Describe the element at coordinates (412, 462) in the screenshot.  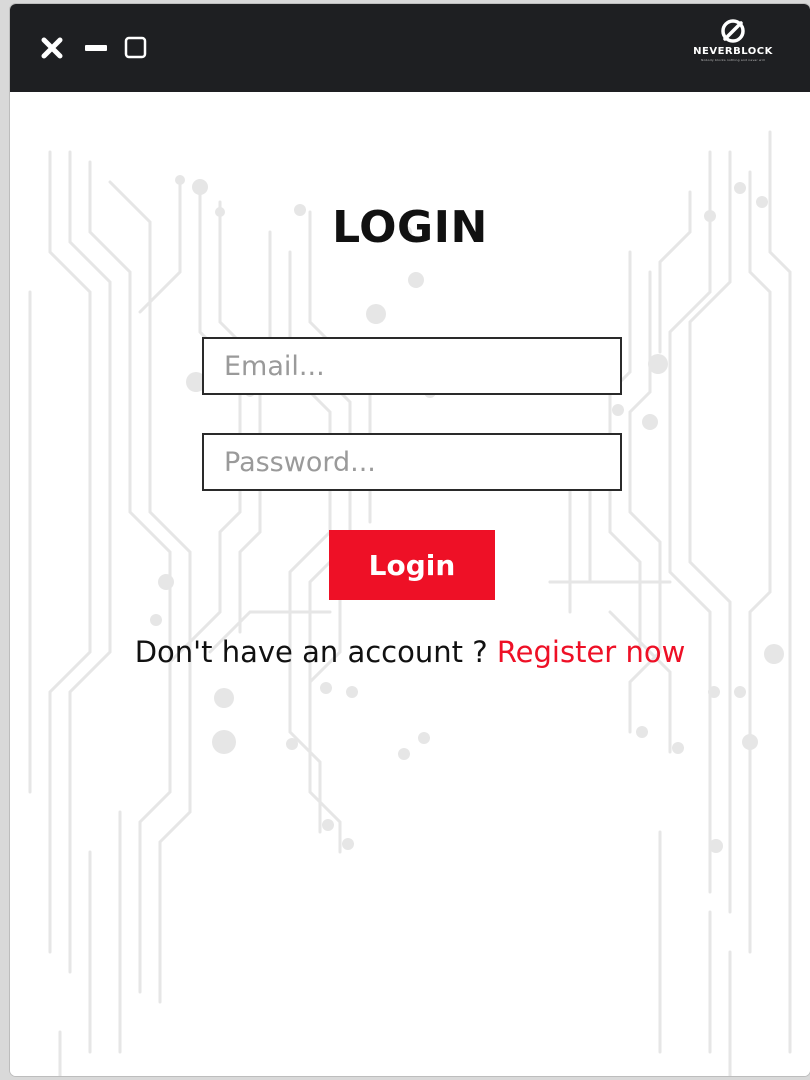
I see `password-input` at that location.